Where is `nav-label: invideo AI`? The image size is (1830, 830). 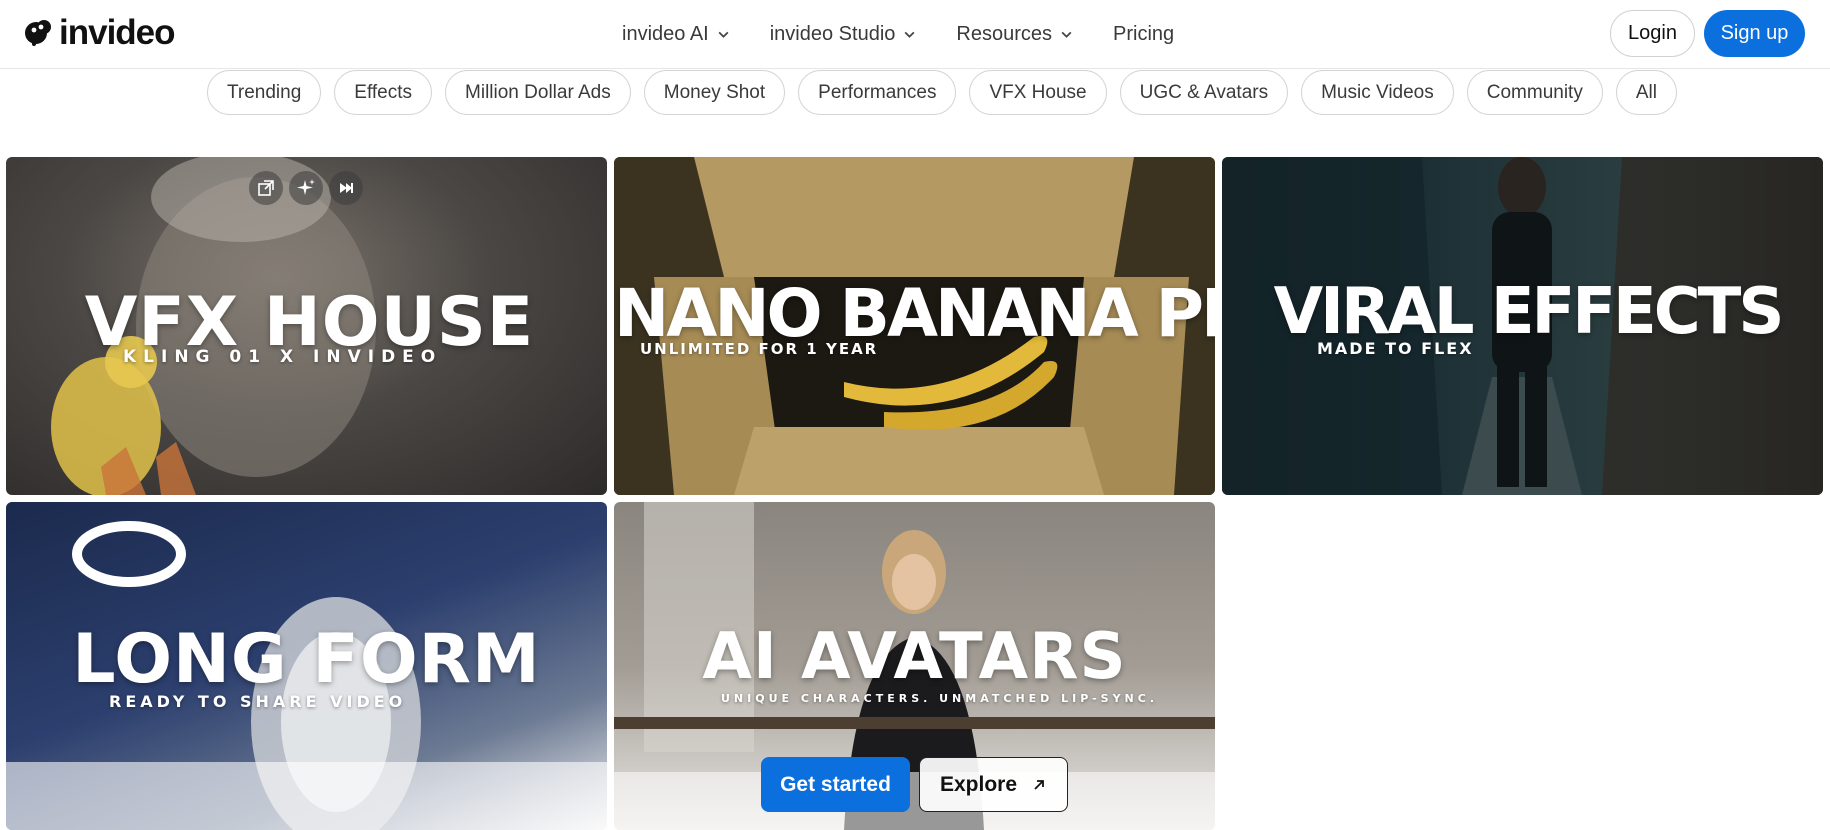
nav-label: invideo AI is located at coordinates (665, 33).